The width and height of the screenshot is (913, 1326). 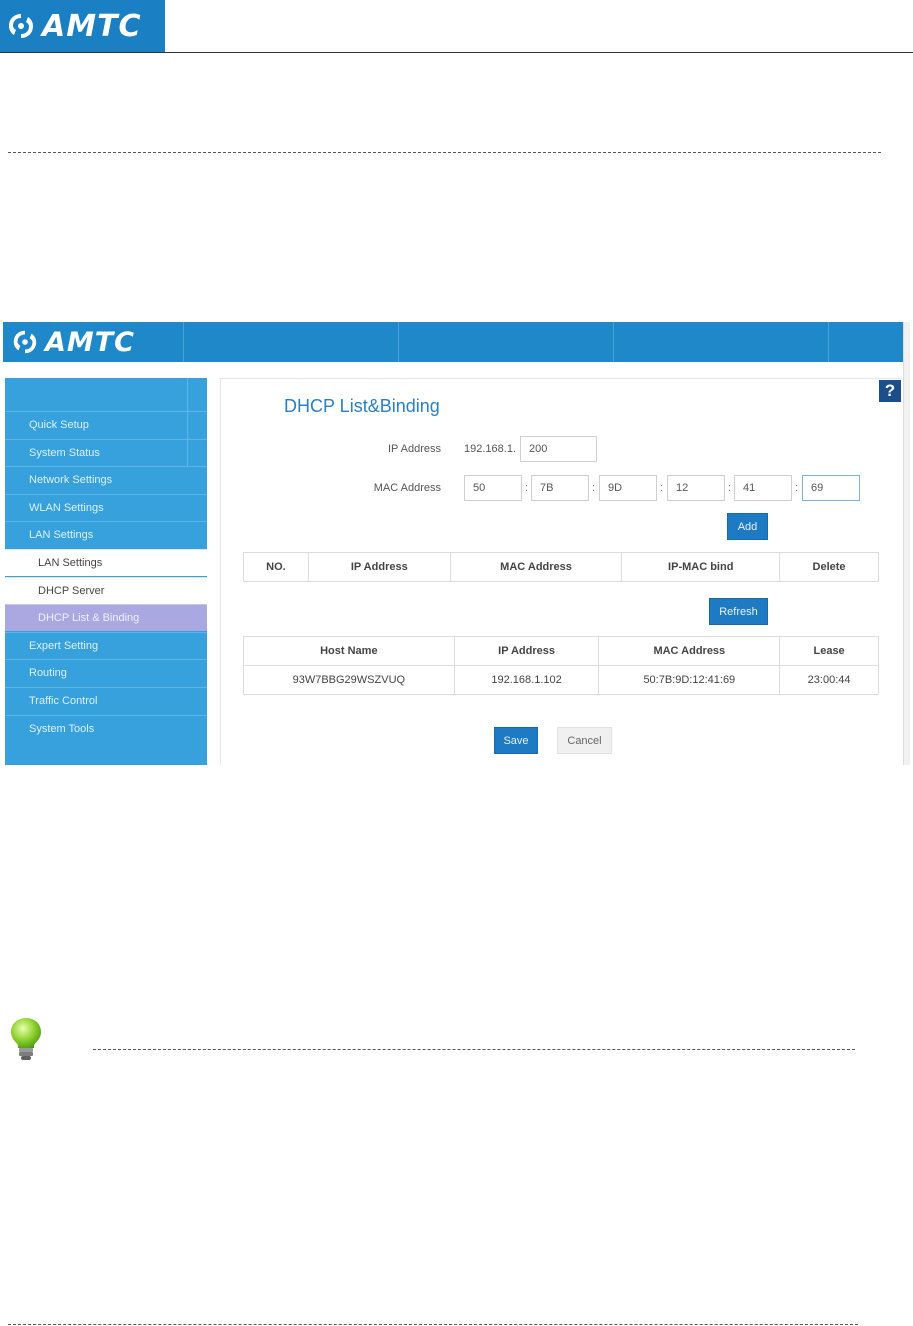 What do you see at coordinates (560, 488) in the screenshot?
I see `mac-octet-2-input` at bounding box center [560, 488].